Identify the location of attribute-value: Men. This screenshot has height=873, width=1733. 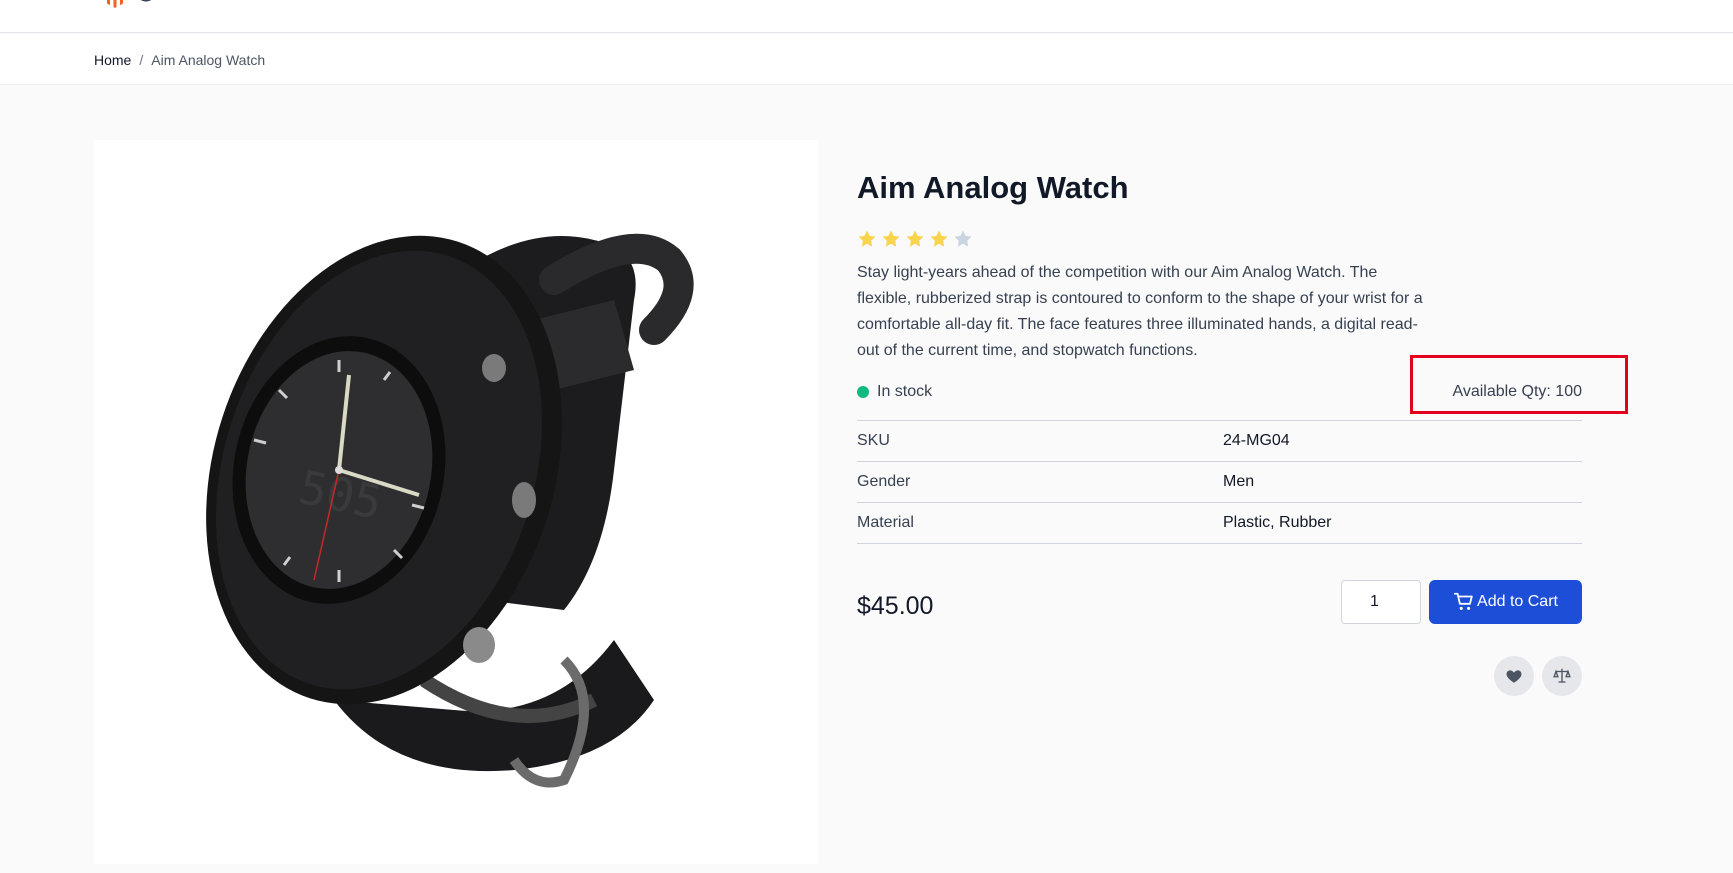
(1239, 481).